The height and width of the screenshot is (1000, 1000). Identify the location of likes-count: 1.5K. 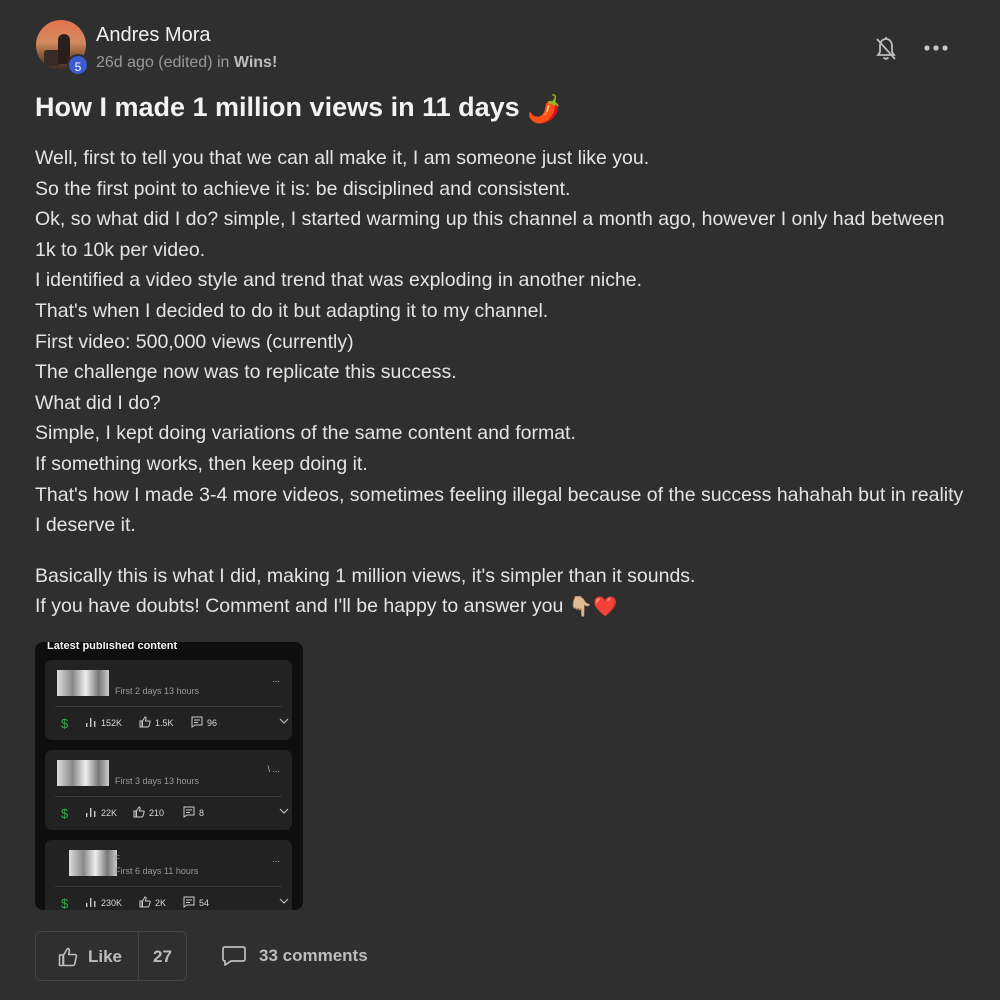
(164, 723).